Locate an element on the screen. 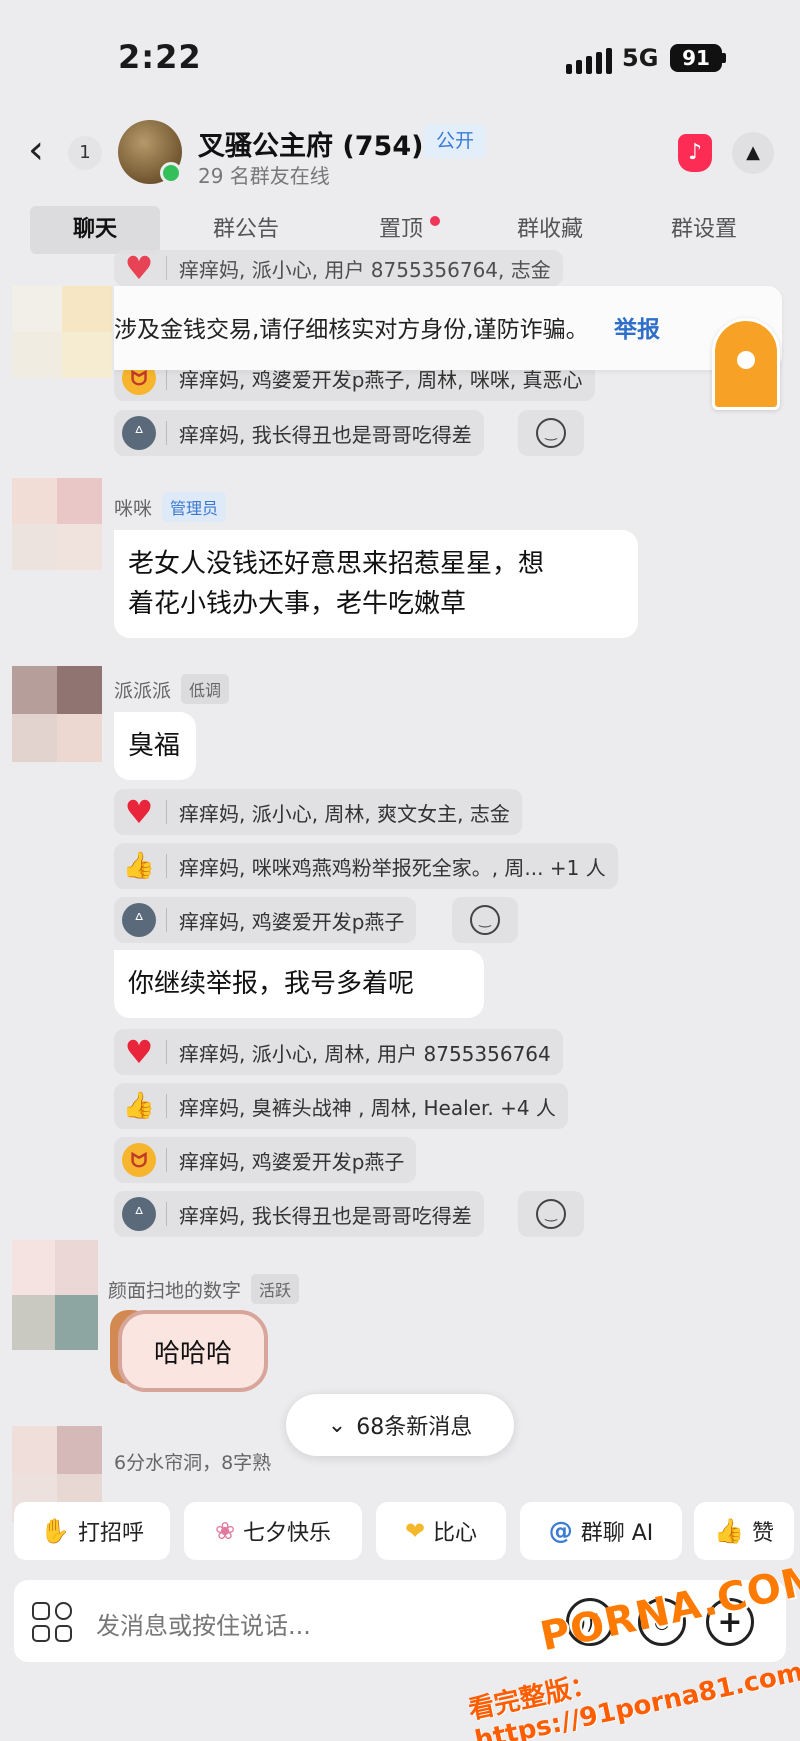 This screenshot has width=800, height=1741. sender-name: 6分水帘洞，8字熟 is located at coordinates (192, 1461).